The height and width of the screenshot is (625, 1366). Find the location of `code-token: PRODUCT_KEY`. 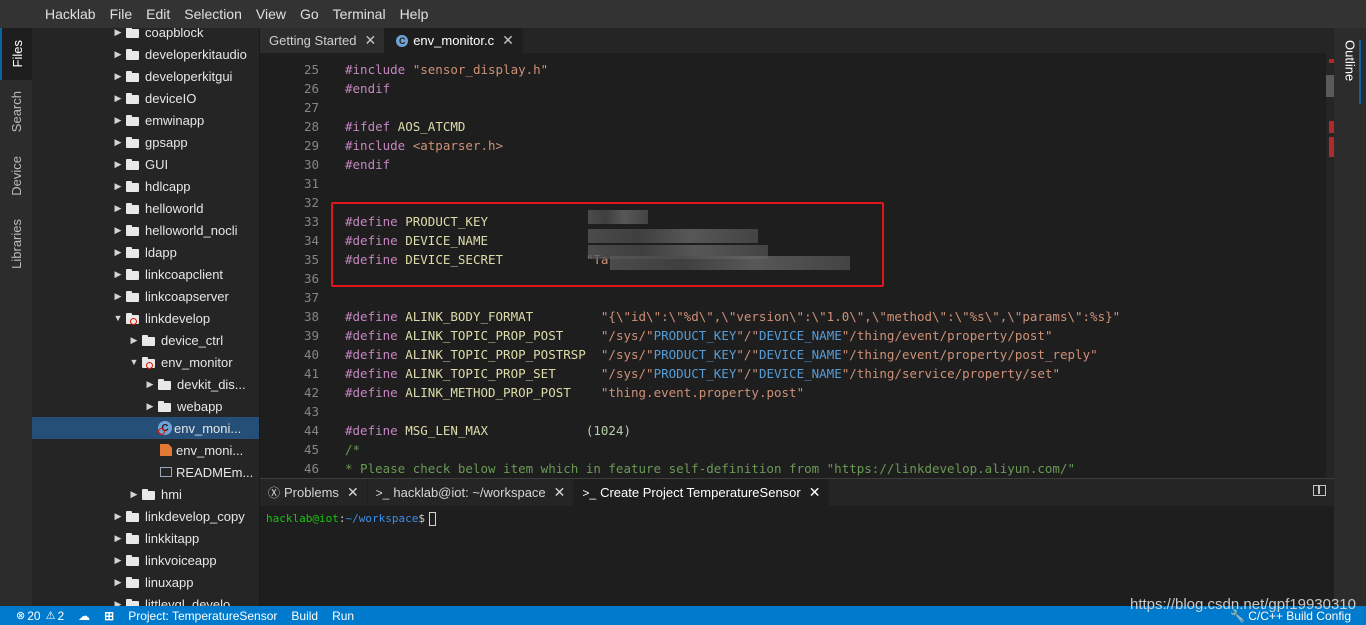

code-token: PRODUCT_KEY is located at coordinates (695, 373).